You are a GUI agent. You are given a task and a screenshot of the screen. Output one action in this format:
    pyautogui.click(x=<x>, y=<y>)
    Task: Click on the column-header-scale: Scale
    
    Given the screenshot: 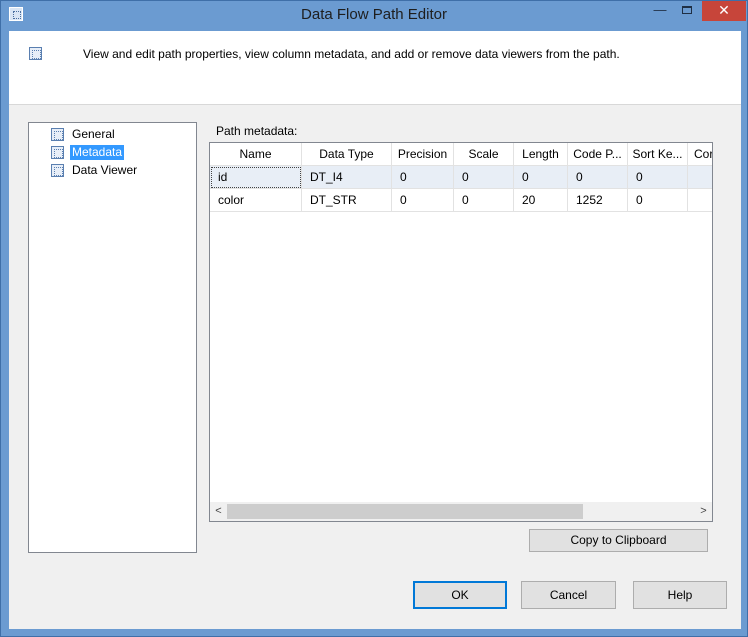 What is the action you would take?
    pyautogui.click(x=484, y=154)
    